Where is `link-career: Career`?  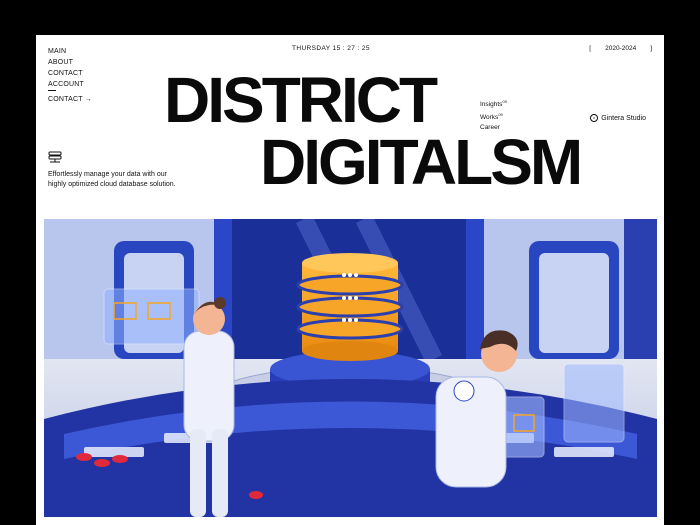 link-career: Career is located at coordinates (493, 128).